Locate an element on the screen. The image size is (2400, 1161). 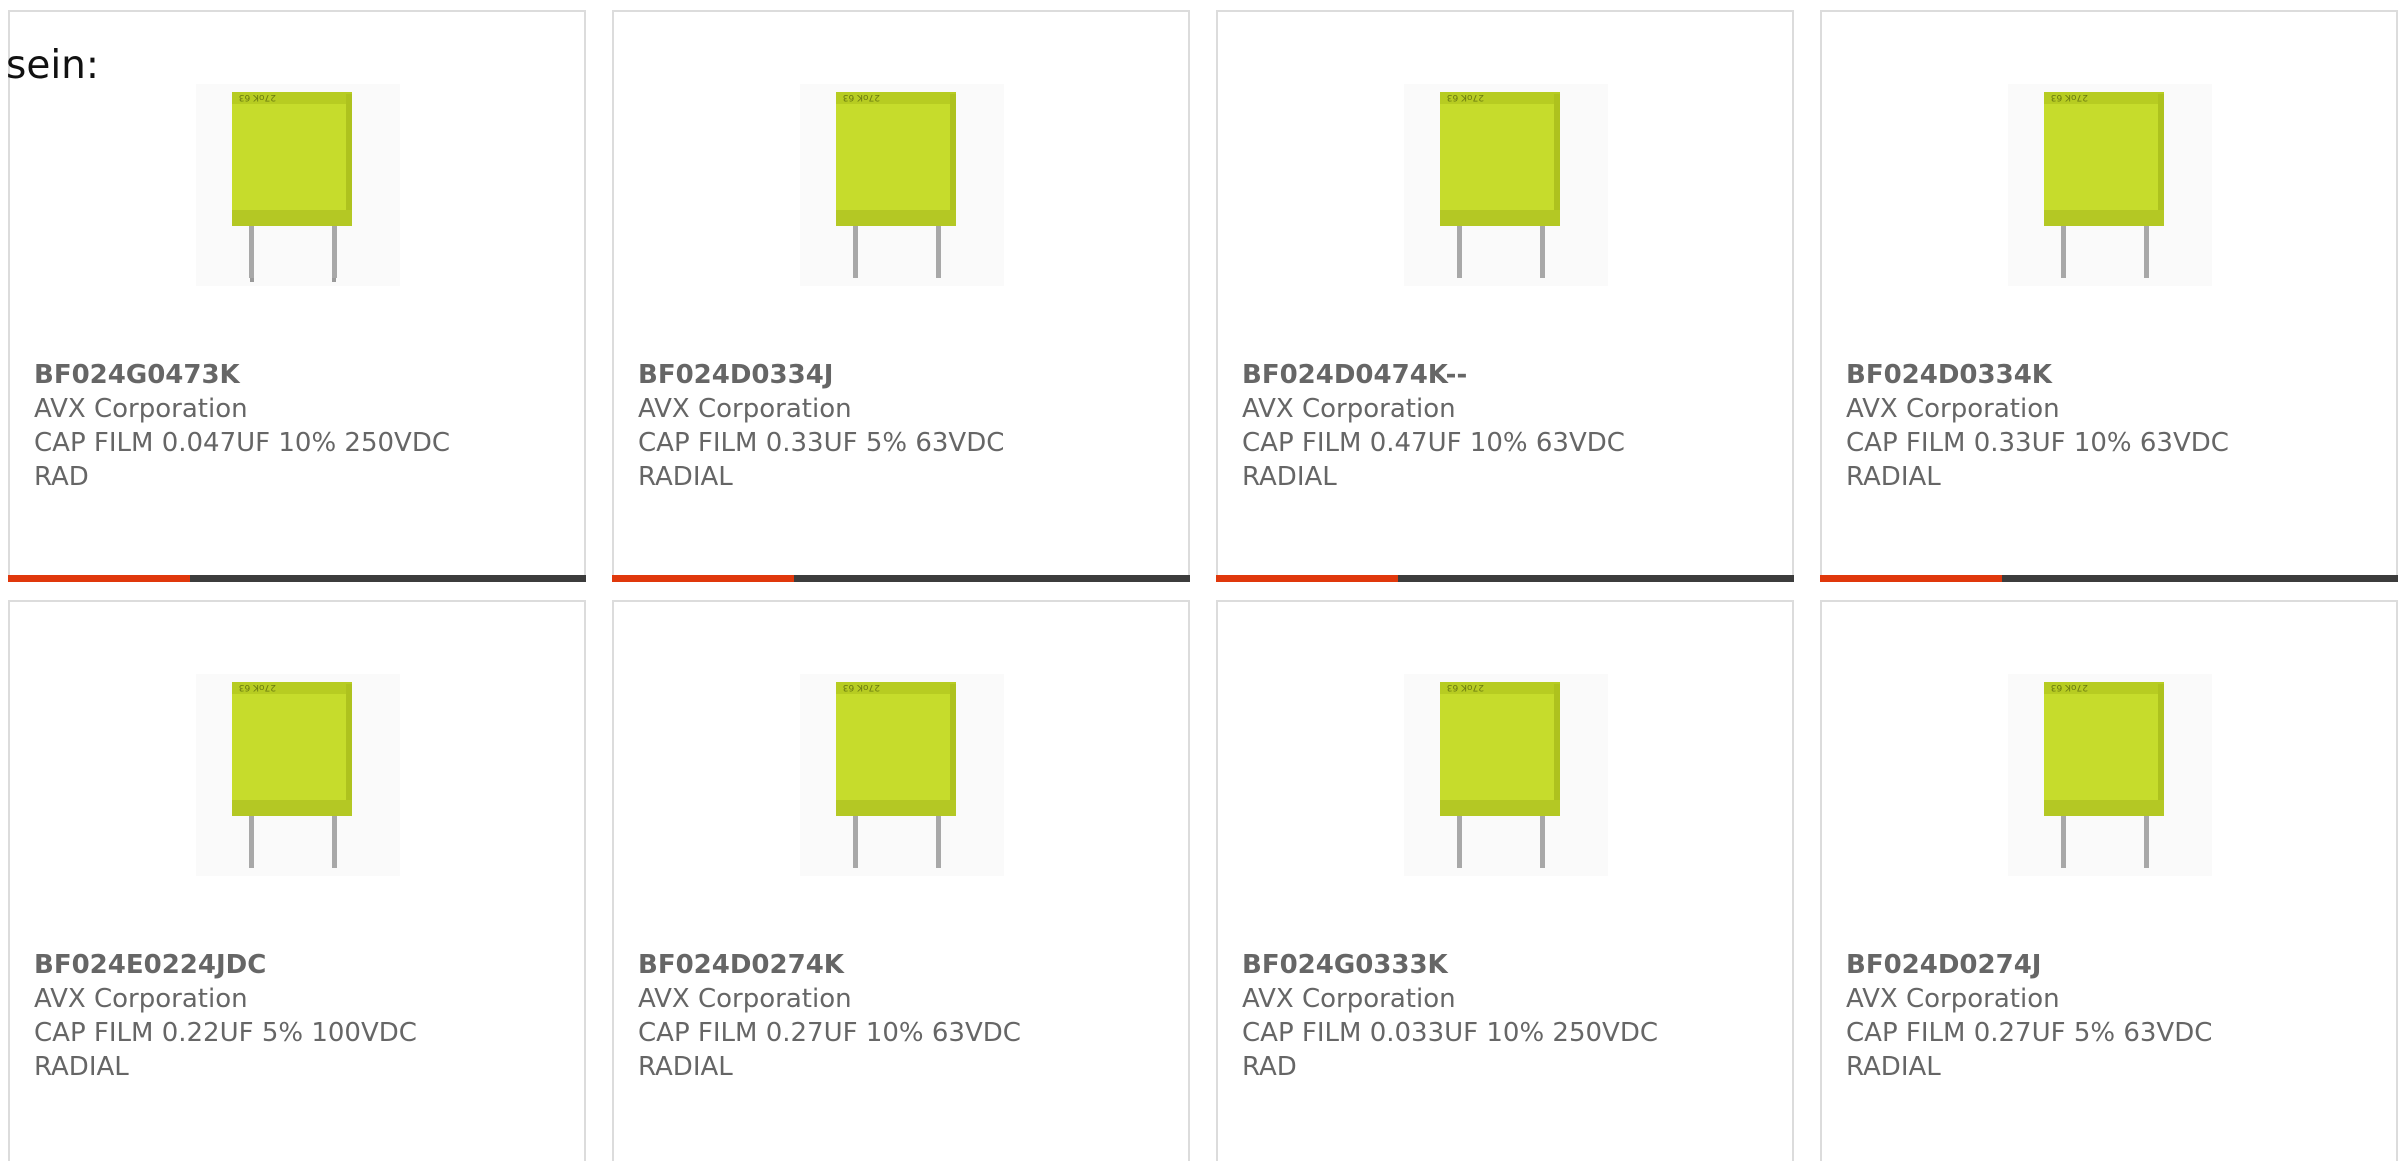
description-line1: CAP FILM 0.27UF 5% 63VDC is located at coordinates (2029, 1033).